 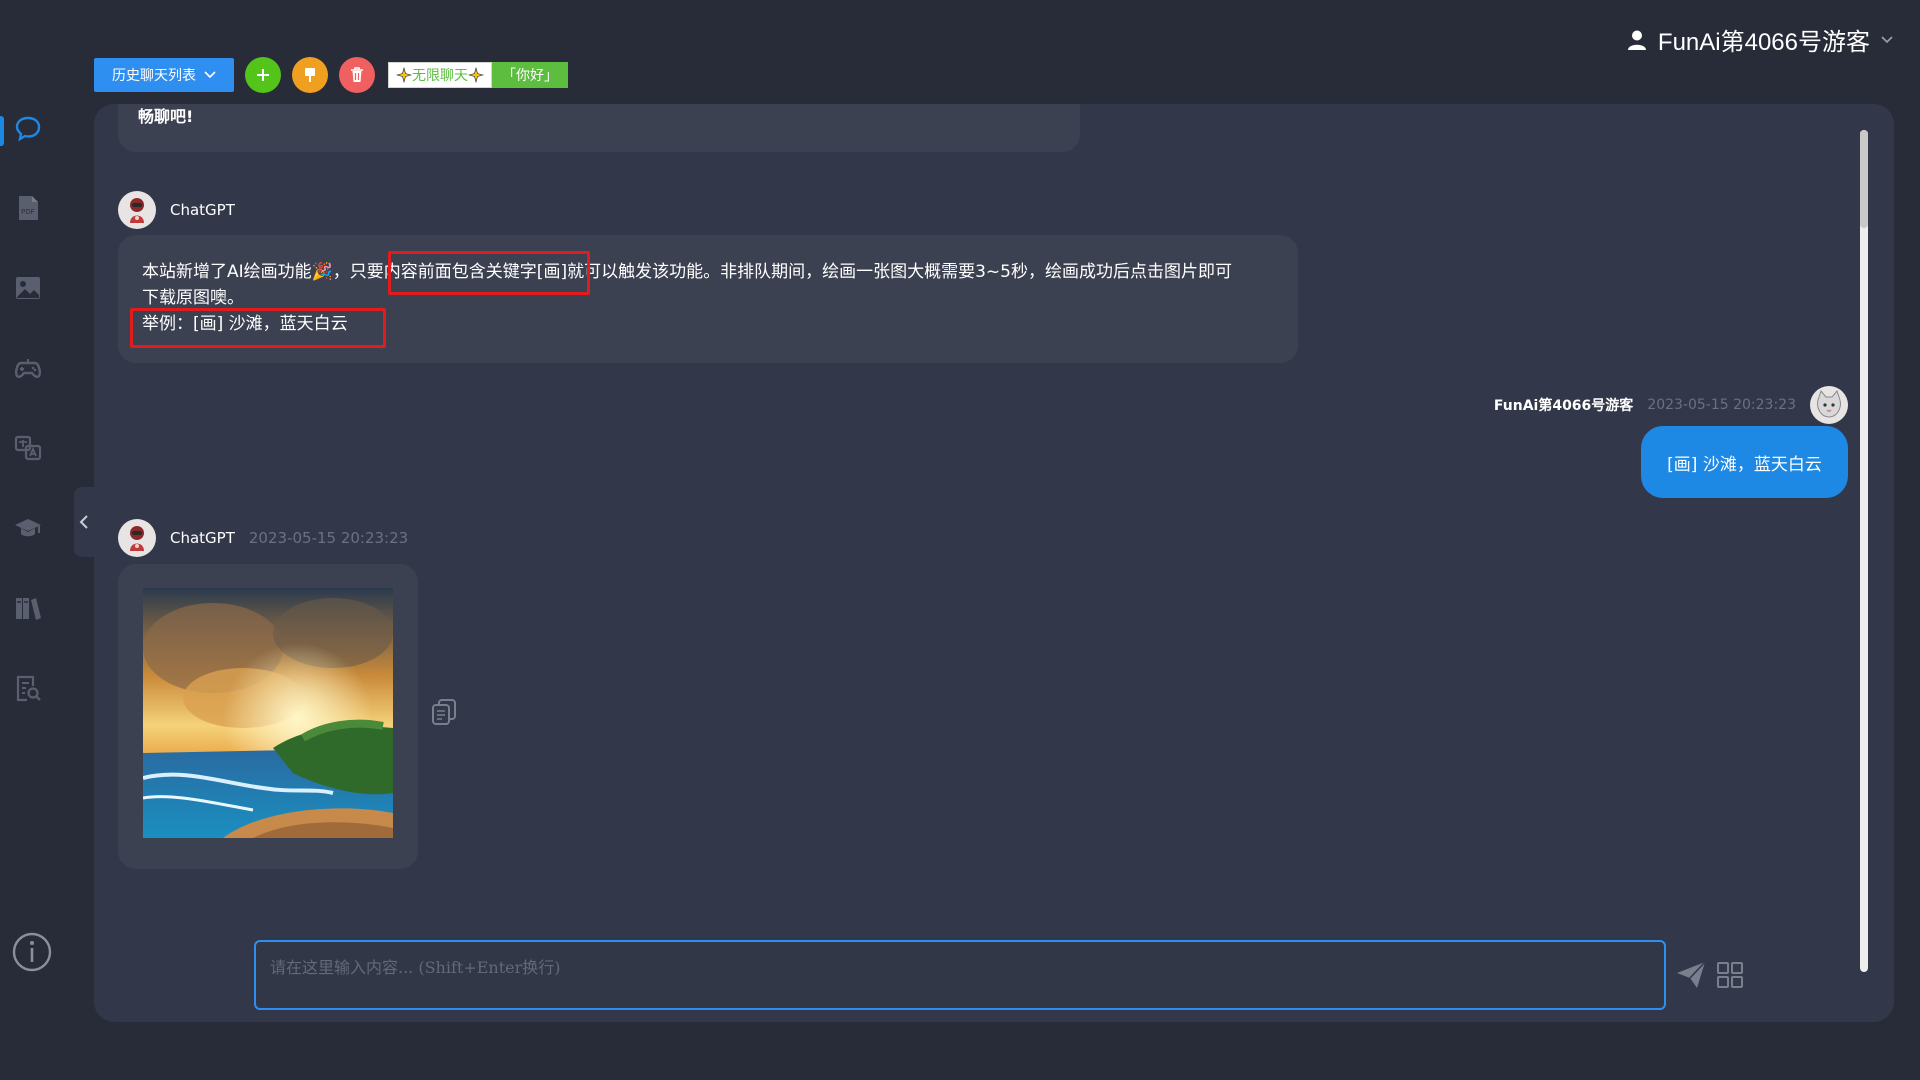 I want to click on message-input-box, so click(x=960, y=975).